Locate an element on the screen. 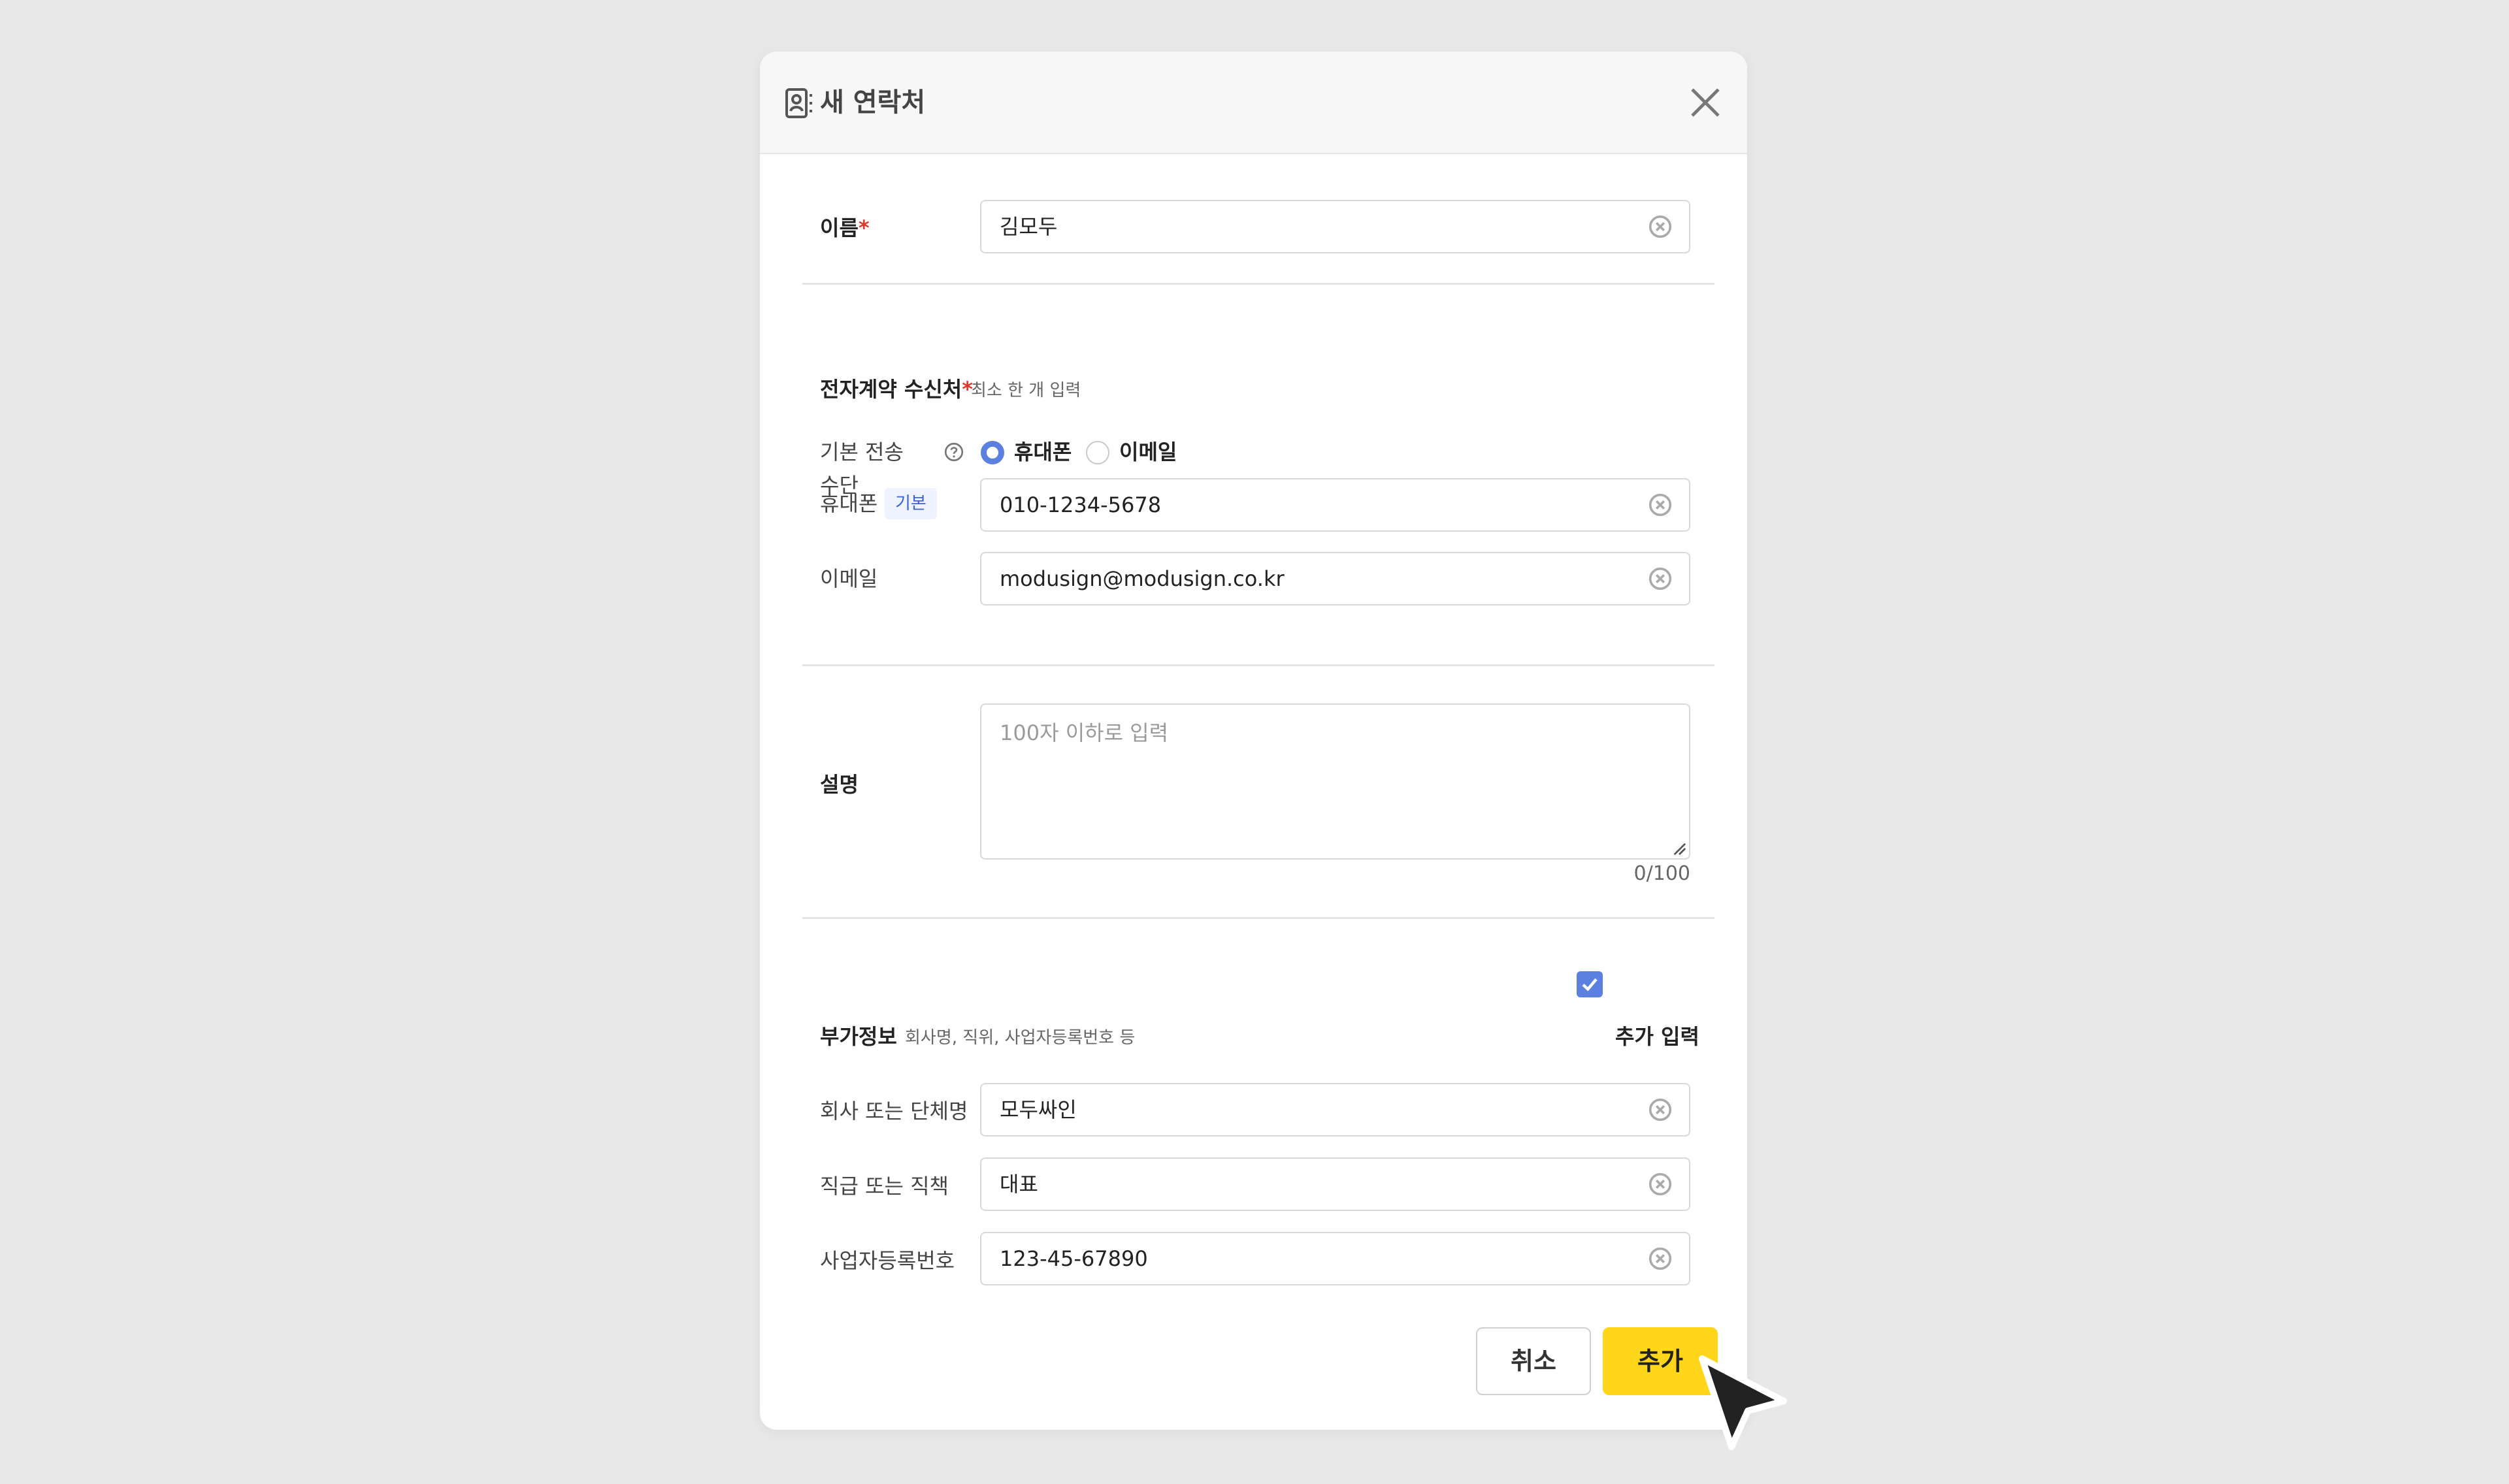  phone-label: 휴대폰 is located at coordinates (849, 503).